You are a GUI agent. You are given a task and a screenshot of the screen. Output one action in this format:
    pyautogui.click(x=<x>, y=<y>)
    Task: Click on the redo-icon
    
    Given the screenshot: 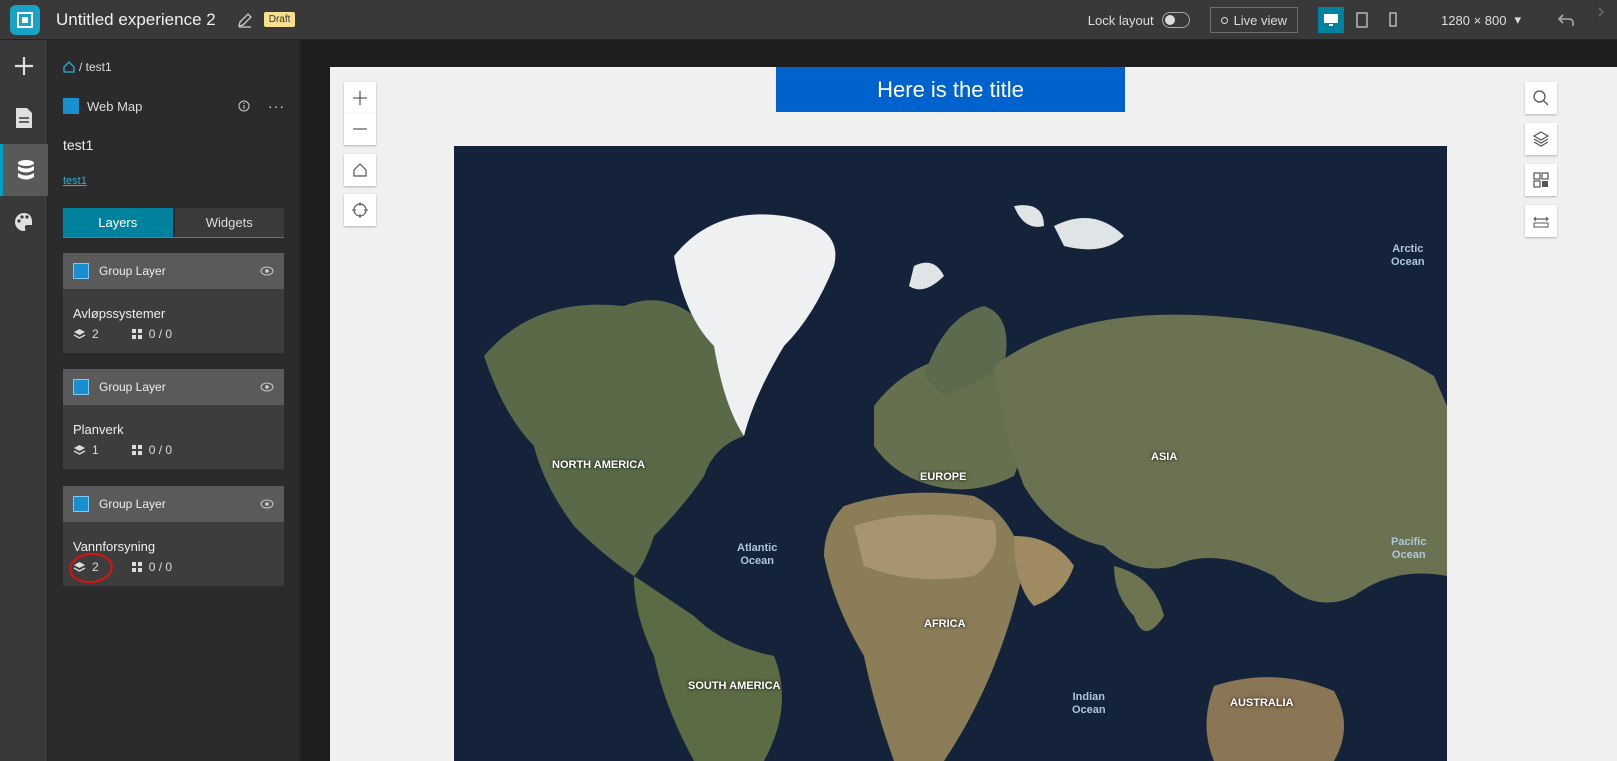 What is the action you would take?
    pyautogui.click(x=1601, y=12)
    